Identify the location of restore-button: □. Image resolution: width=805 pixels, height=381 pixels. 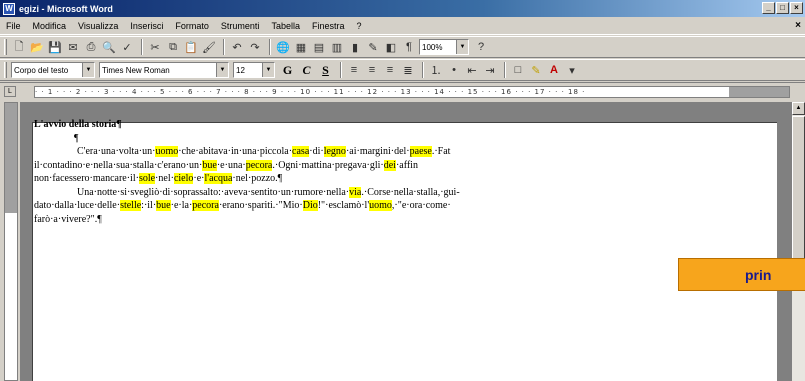
(782, 8).